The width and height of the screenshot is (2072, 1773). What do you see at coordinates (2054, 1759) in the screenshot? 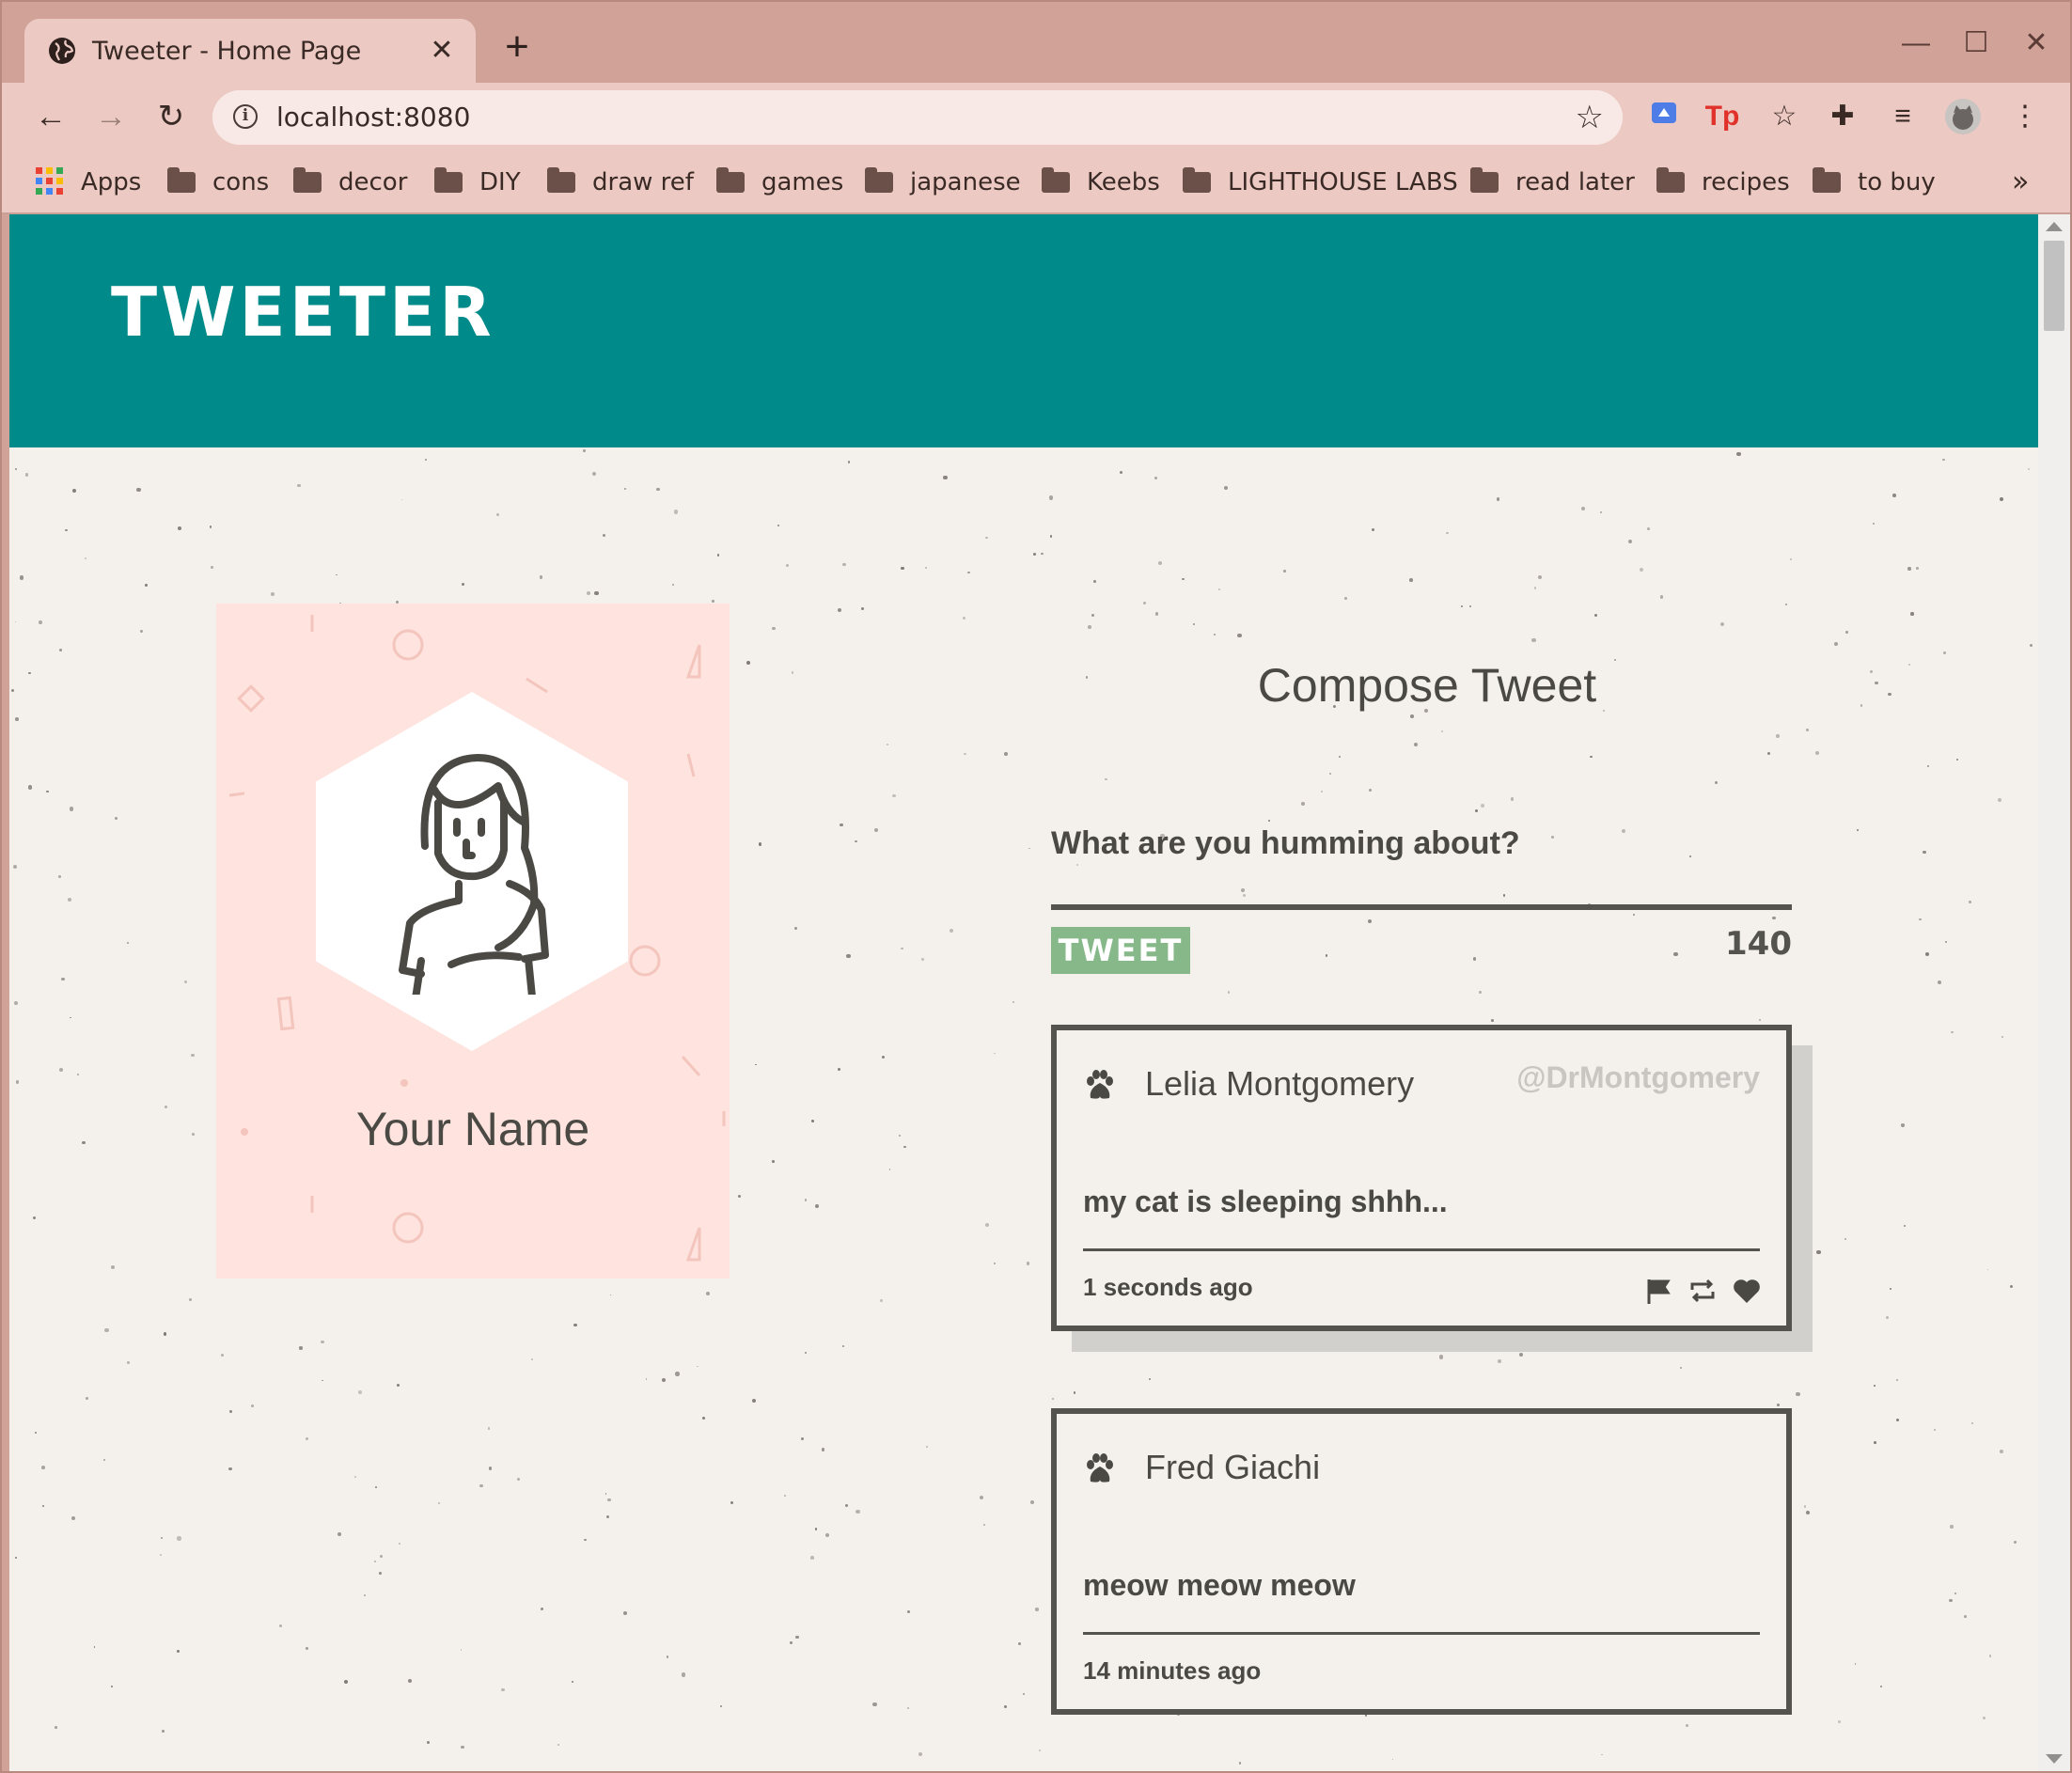
I see `scroll-down-arrow-icon` at bounding box center [2054, 1759].